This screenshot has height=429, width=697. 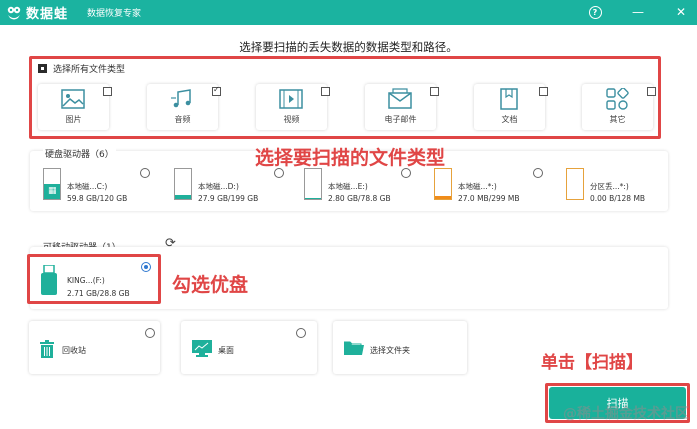 I want to click on drive-partition-size: 27.0 MB/299 MB, so click(x=489, y=198).